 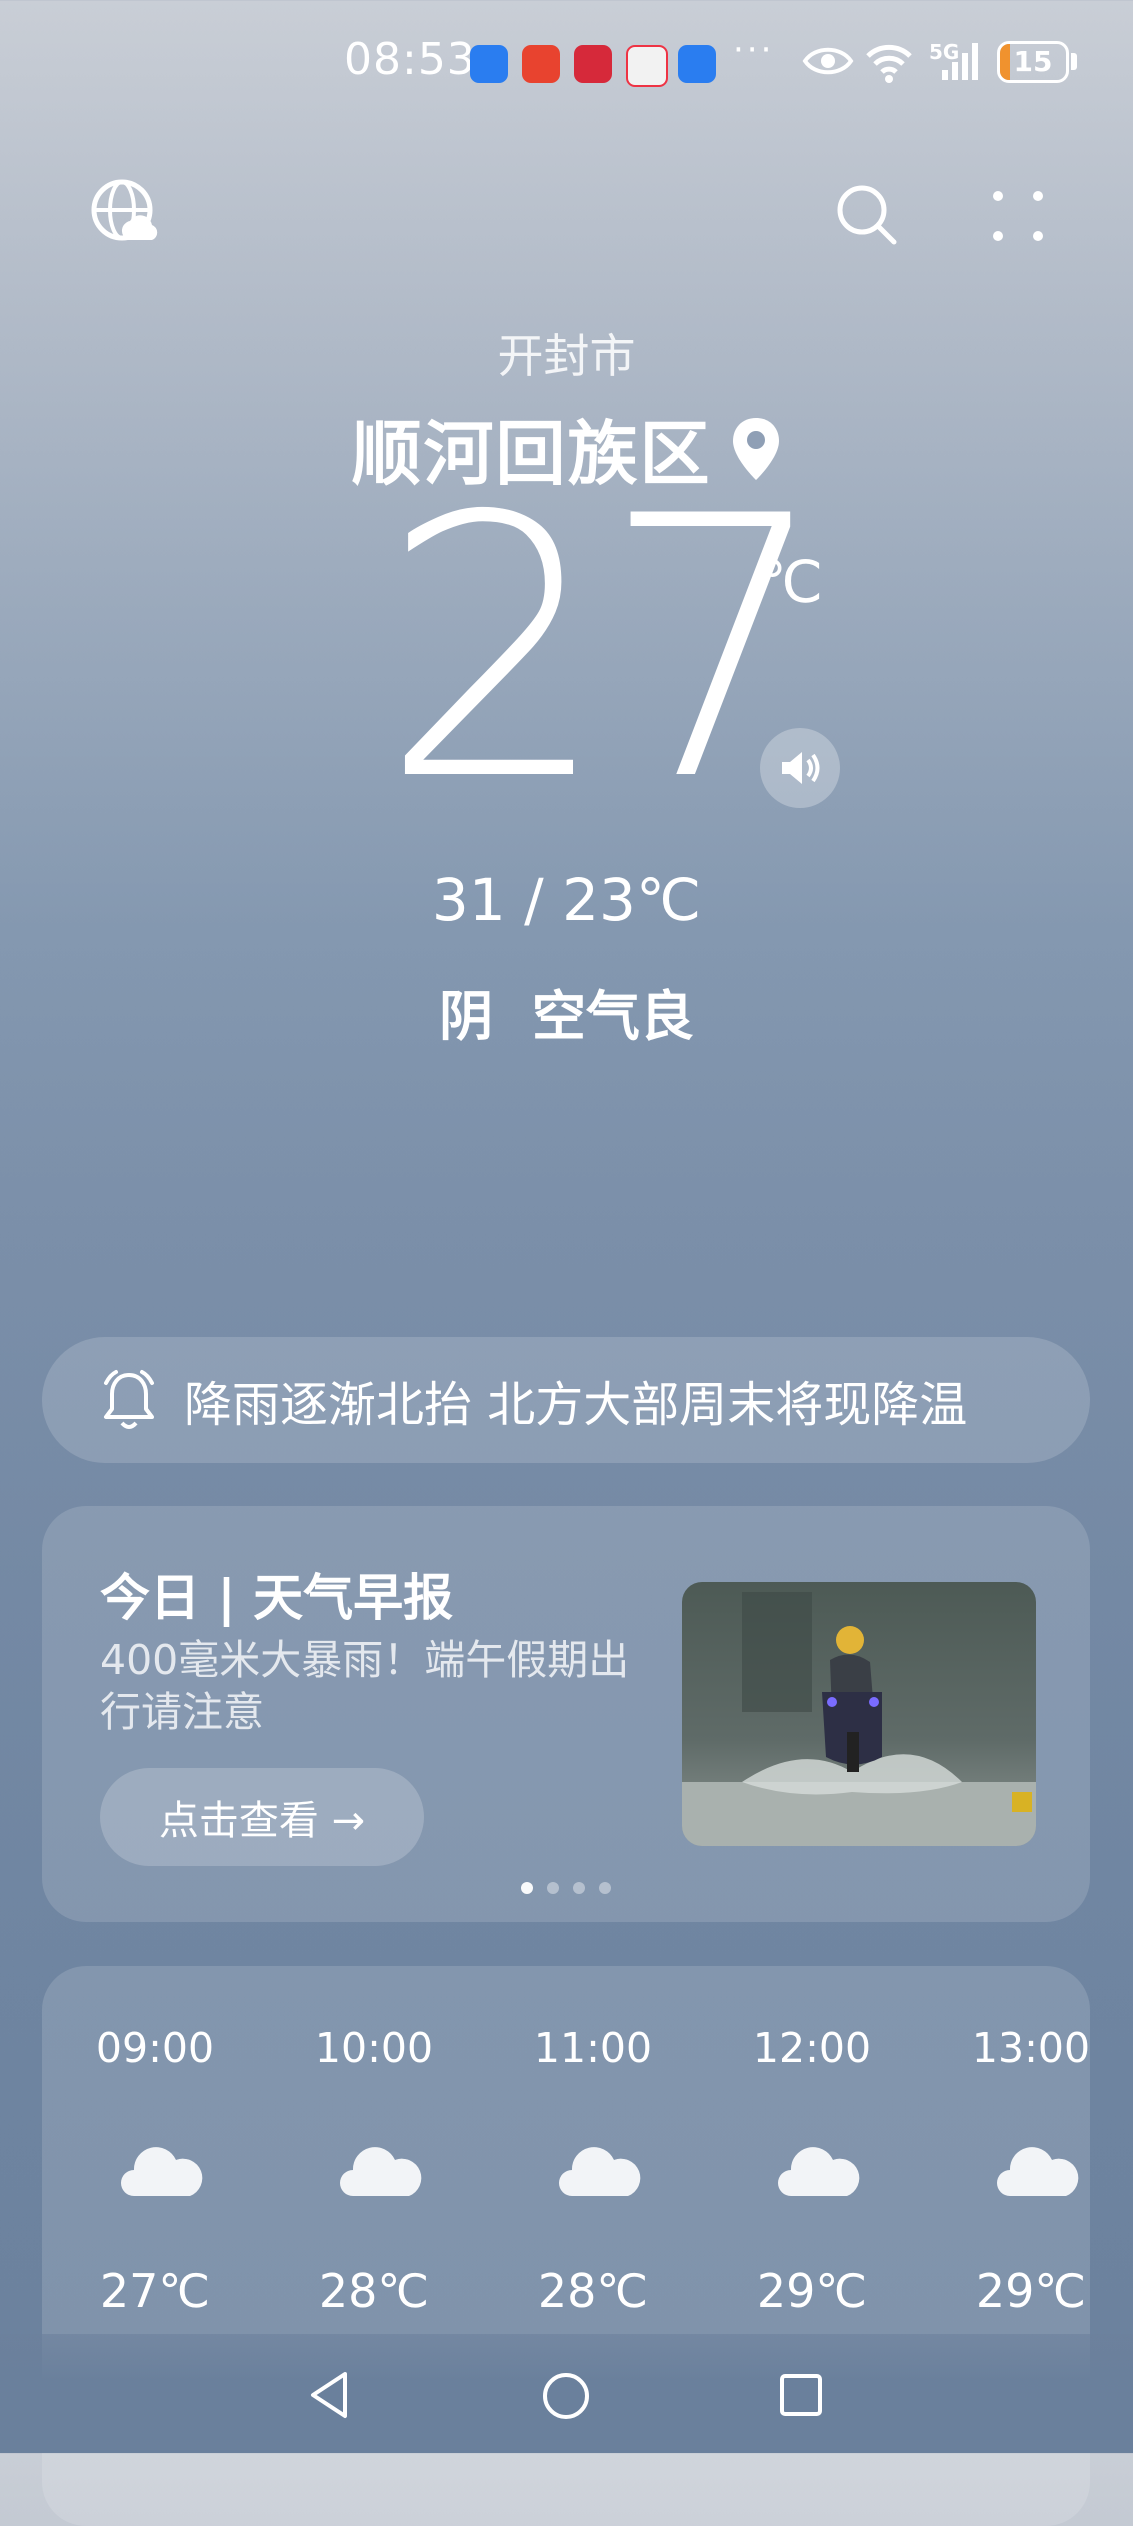 I want to click on condition-row: 阴 空气良, so click(x=566, y=1011).